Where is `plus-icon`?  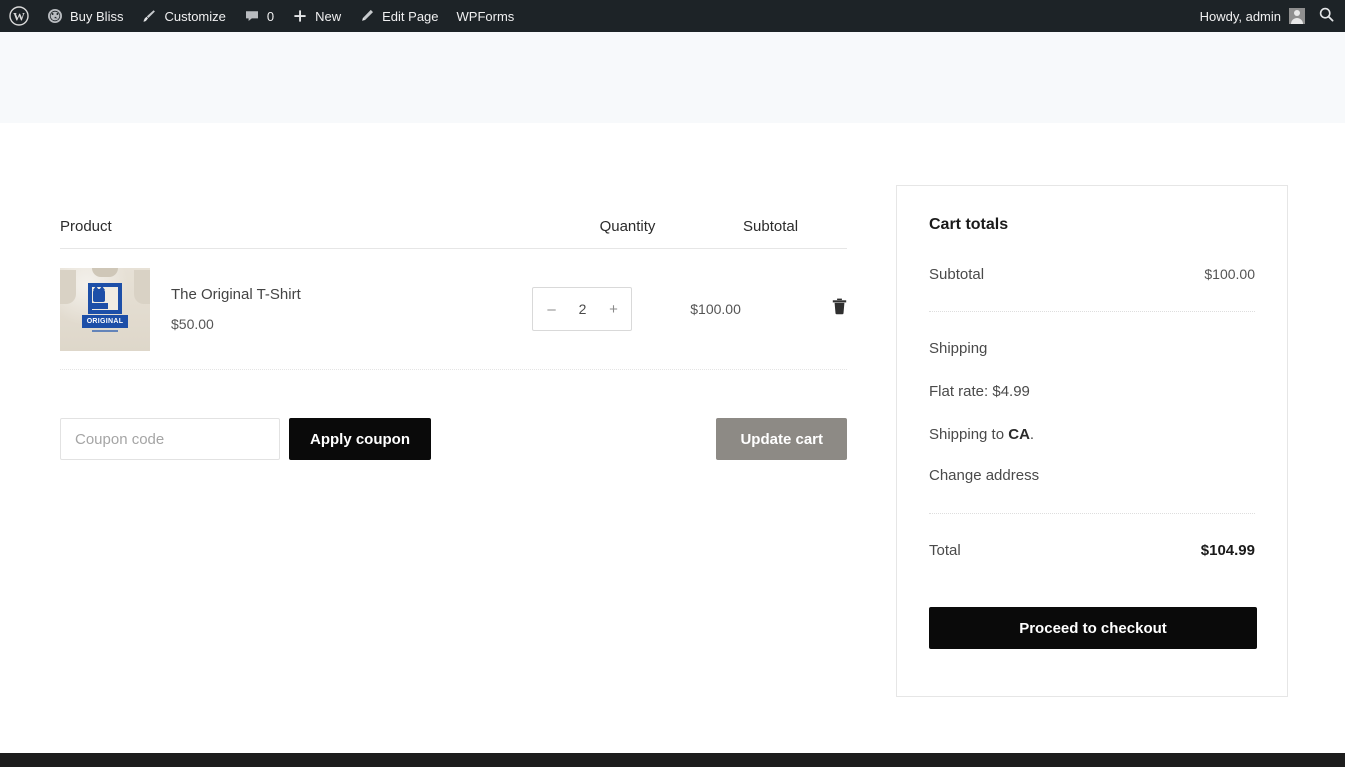
plus-icon is located at coordinates (300, 16).